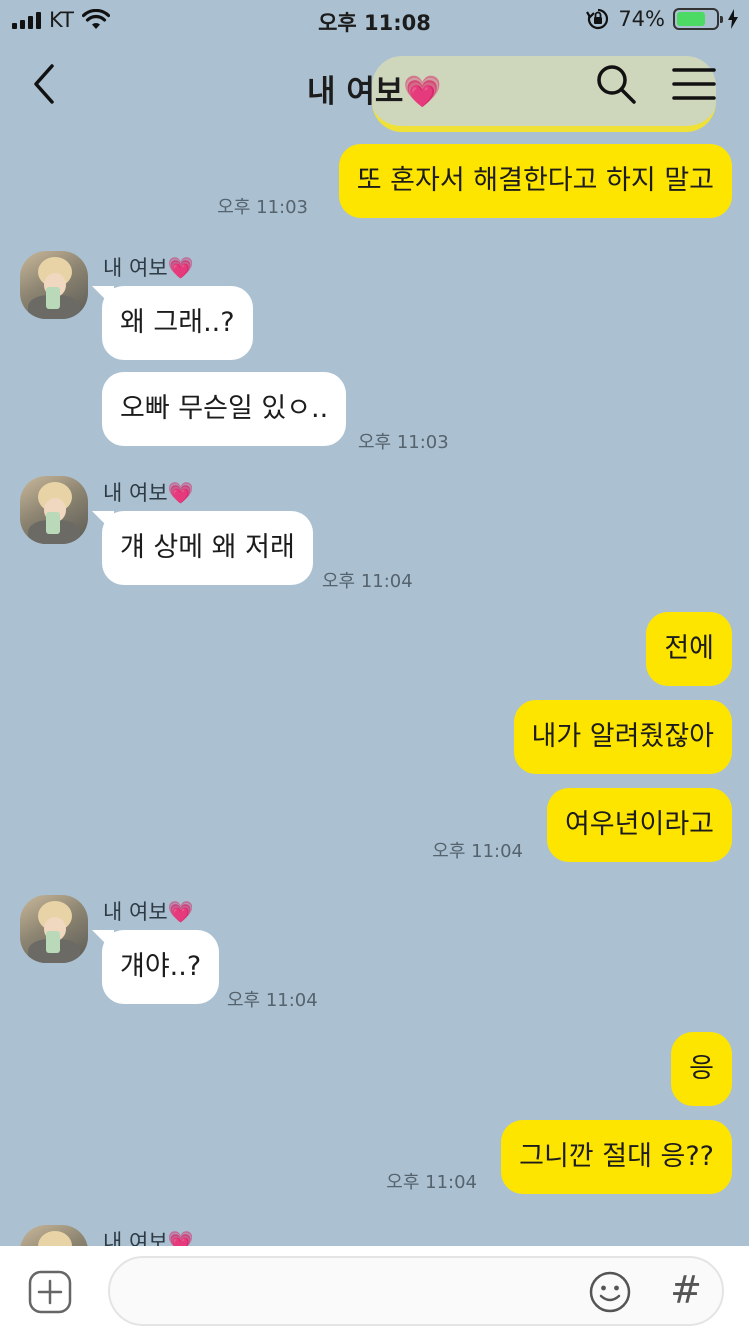  Describe the element at coordinates (161, 967) in the screenshot. I see `friend-message-bubble: 걔야..?` at that location.